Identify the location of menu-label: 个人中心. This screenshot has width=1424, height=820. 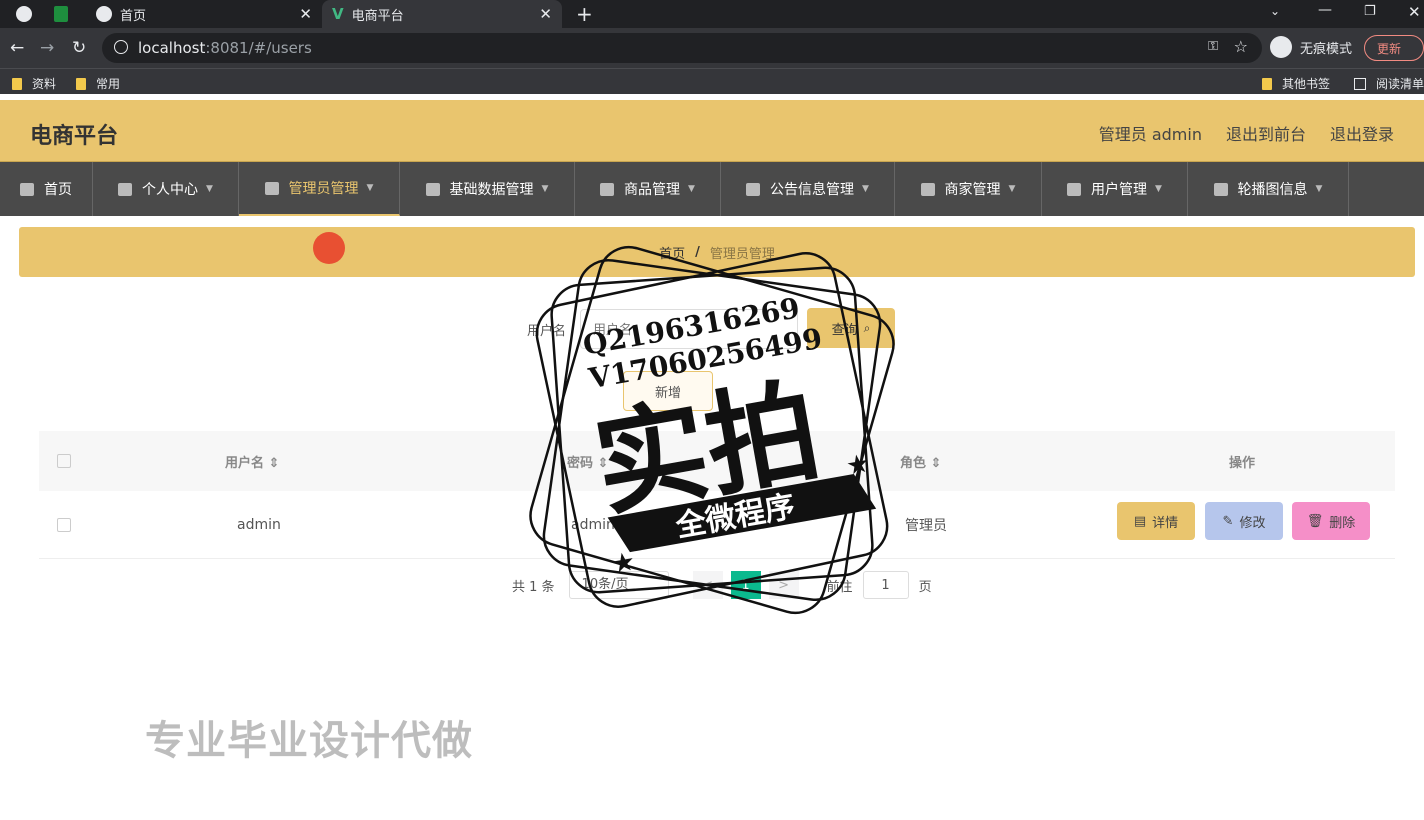
(170, 190).